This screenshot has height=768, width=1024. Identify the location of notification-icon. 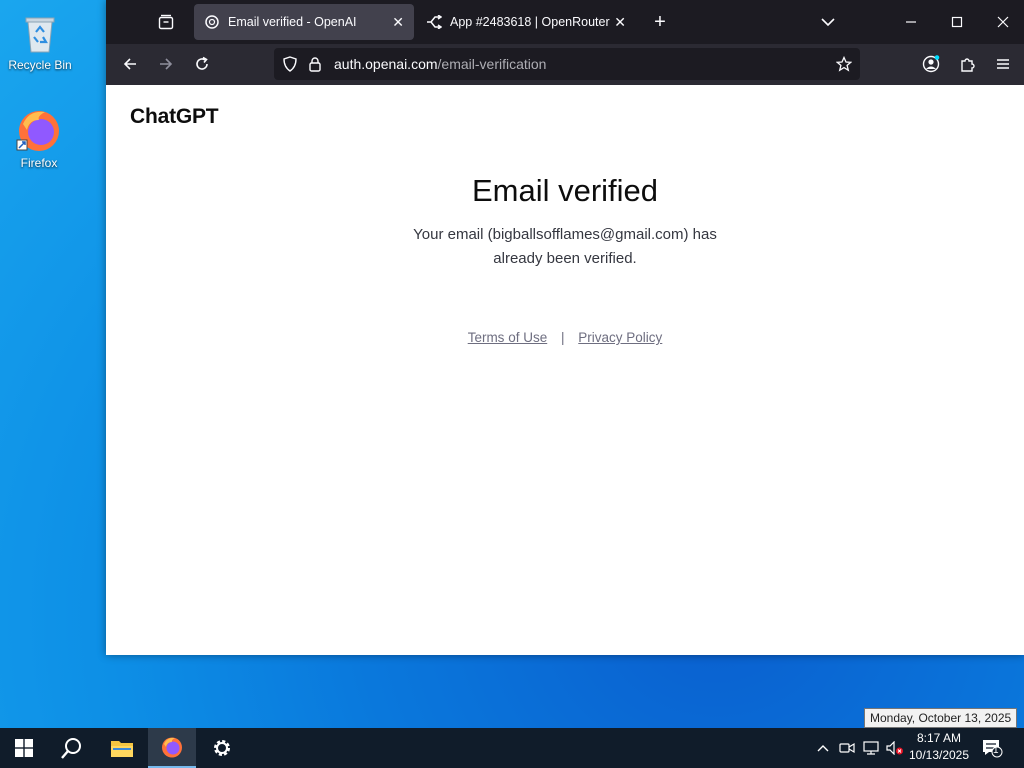
(993, 749).